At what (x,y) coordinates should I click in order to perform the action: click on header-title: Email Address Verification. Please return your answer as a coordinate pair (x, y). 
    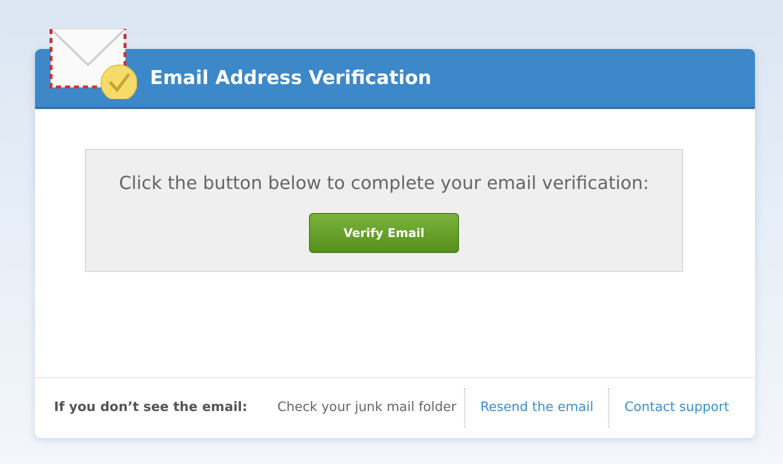
    Looking at the image, I should click on (291, 78).